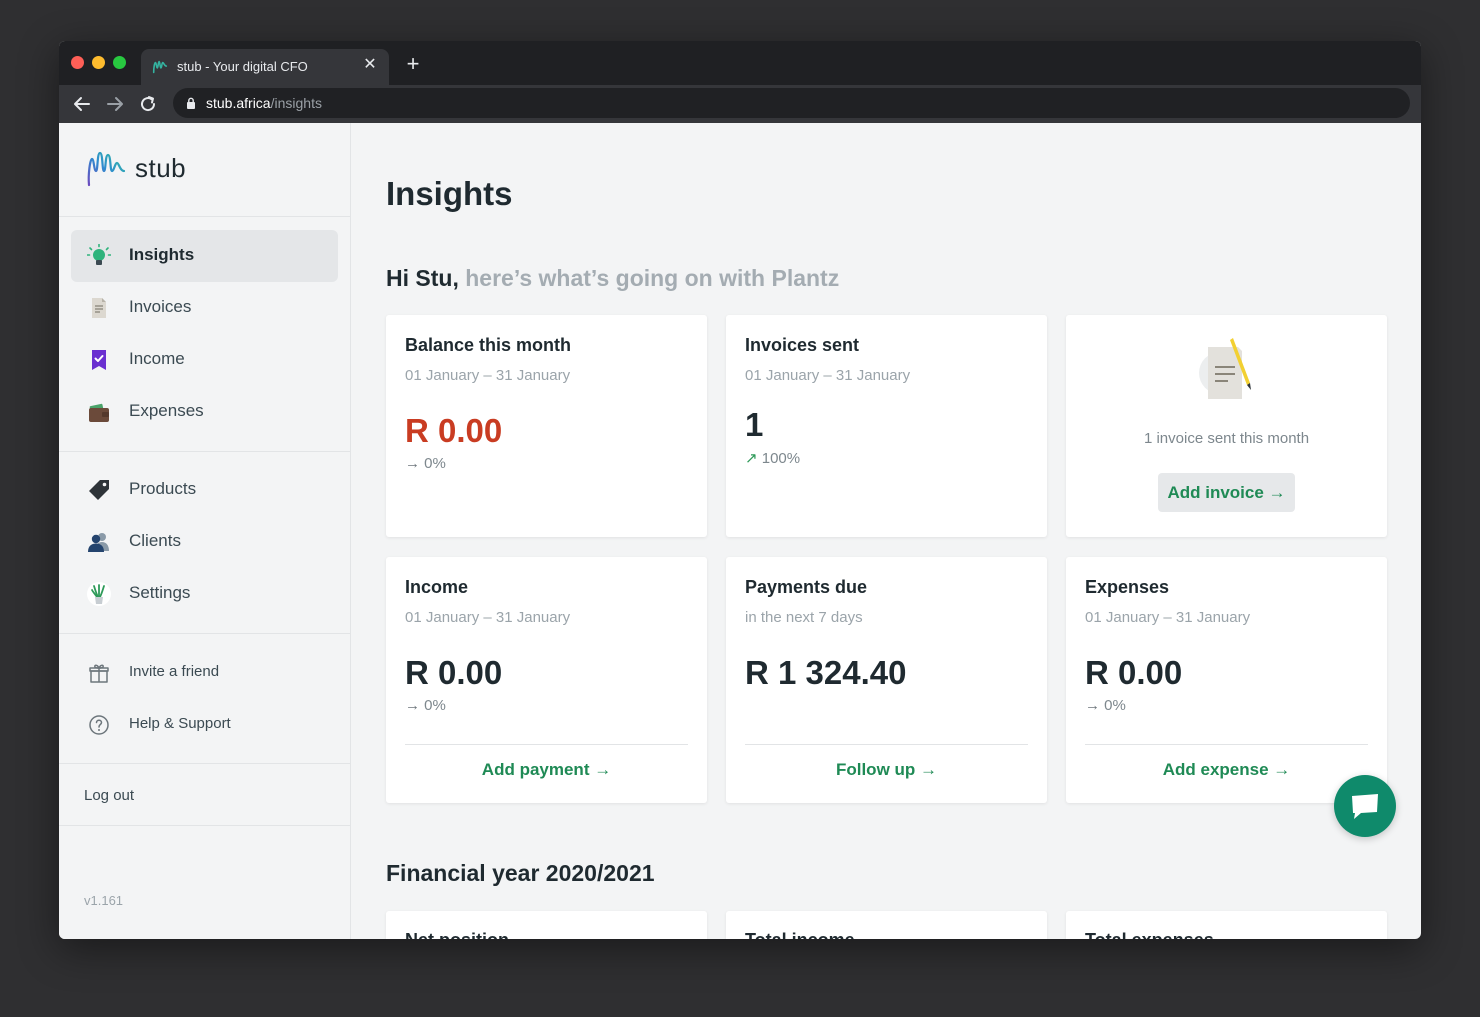 This screenshot has width=1480, height=1017. What do you see at coordinates (163, 488) in the screenshot?
I see `sidebar-item-label: Products` at bounding box center [163, 488].